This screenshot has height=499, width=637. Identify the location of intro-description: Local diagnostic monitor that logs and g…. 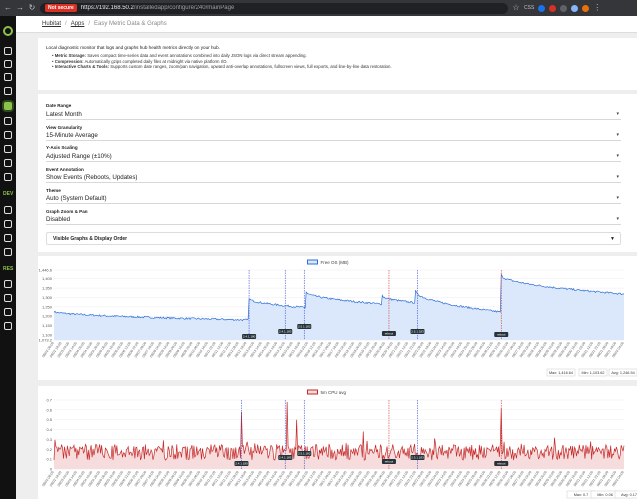
(133, 47).